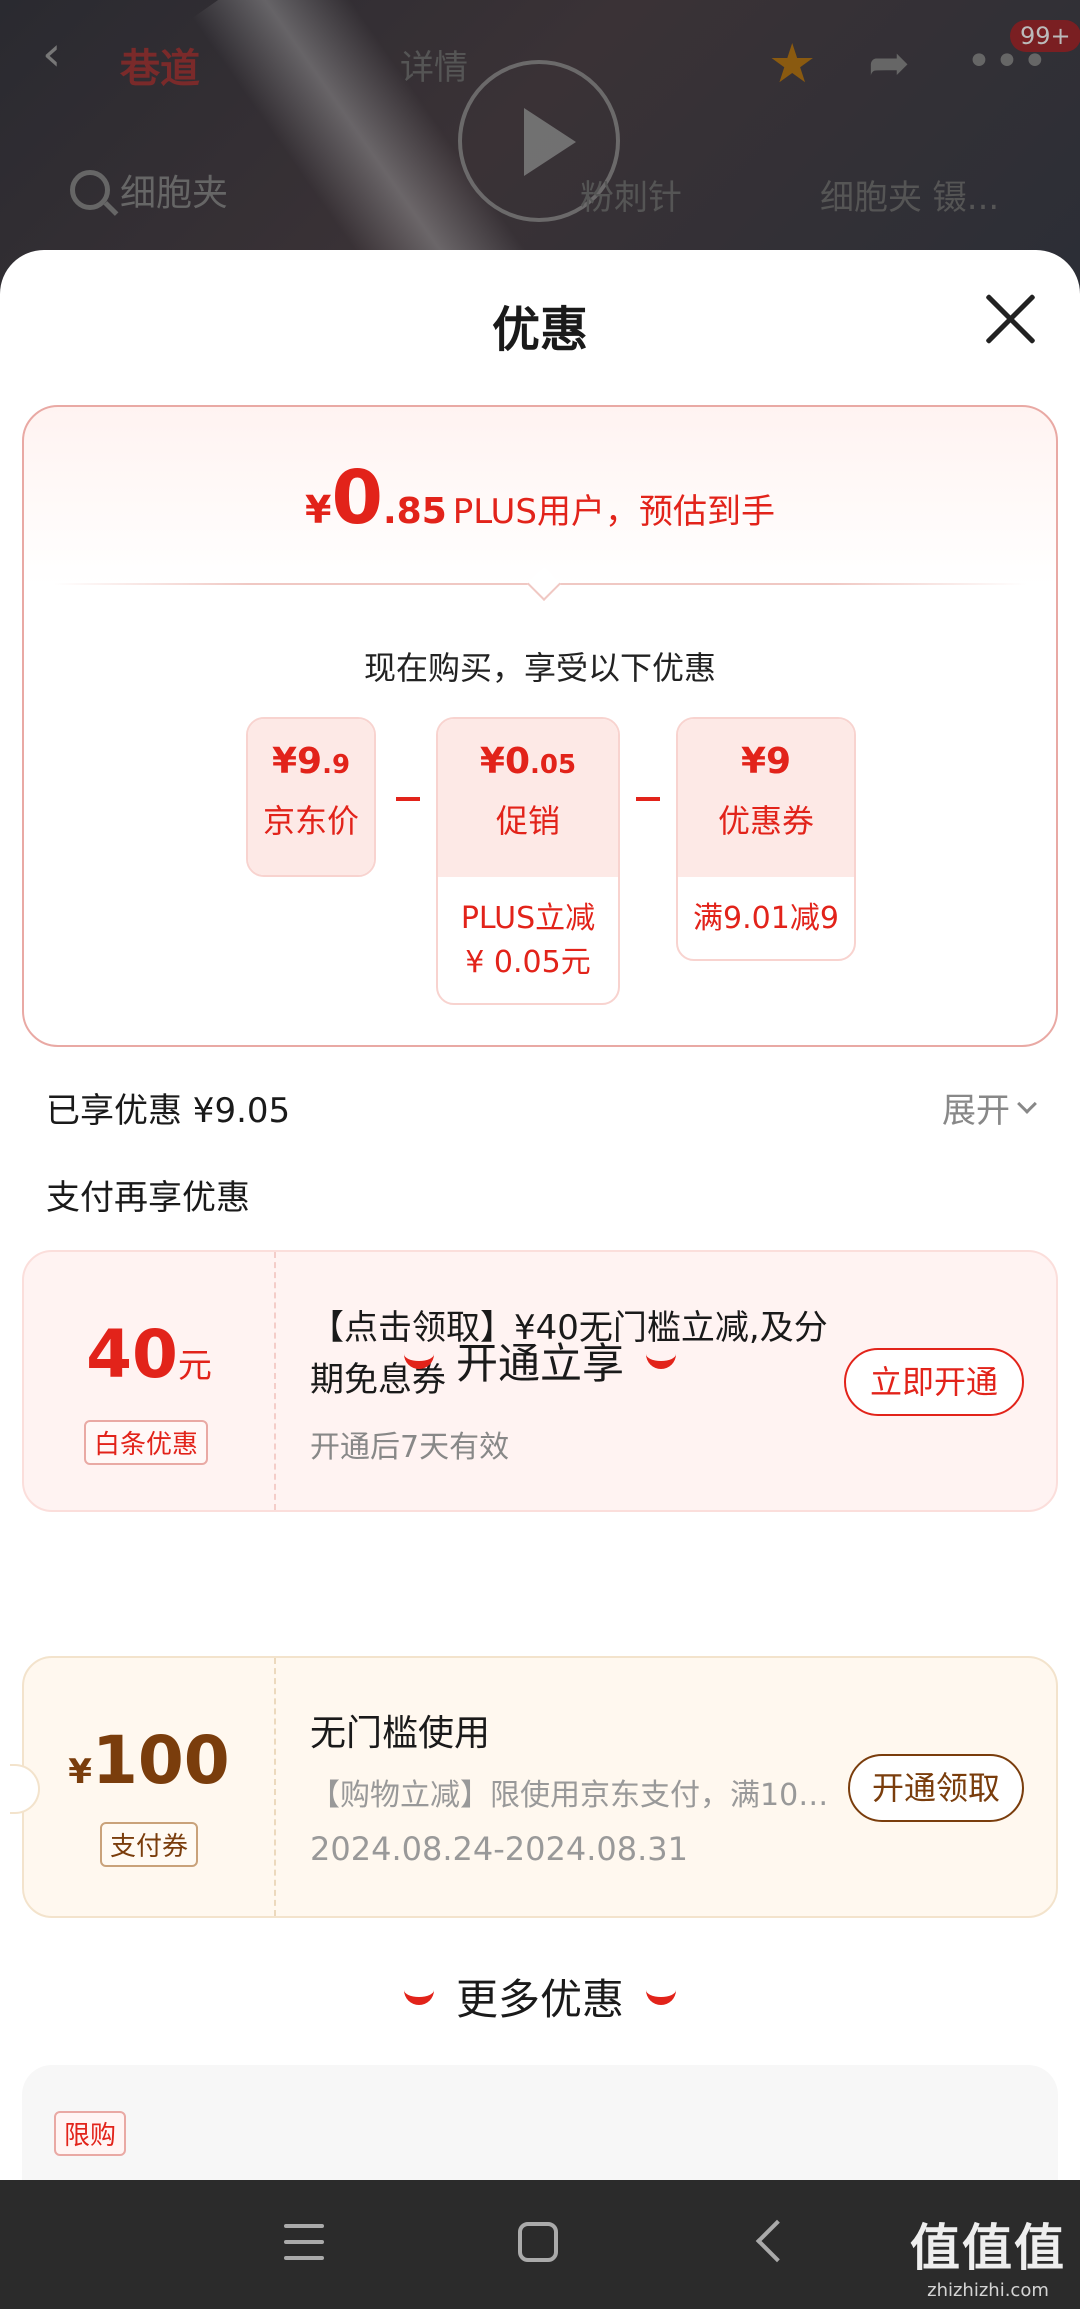  What do you see at coordinates (539, 330) in the screenshot?
I see `sheet-title: 优惠` at bounding box center [539, 330].